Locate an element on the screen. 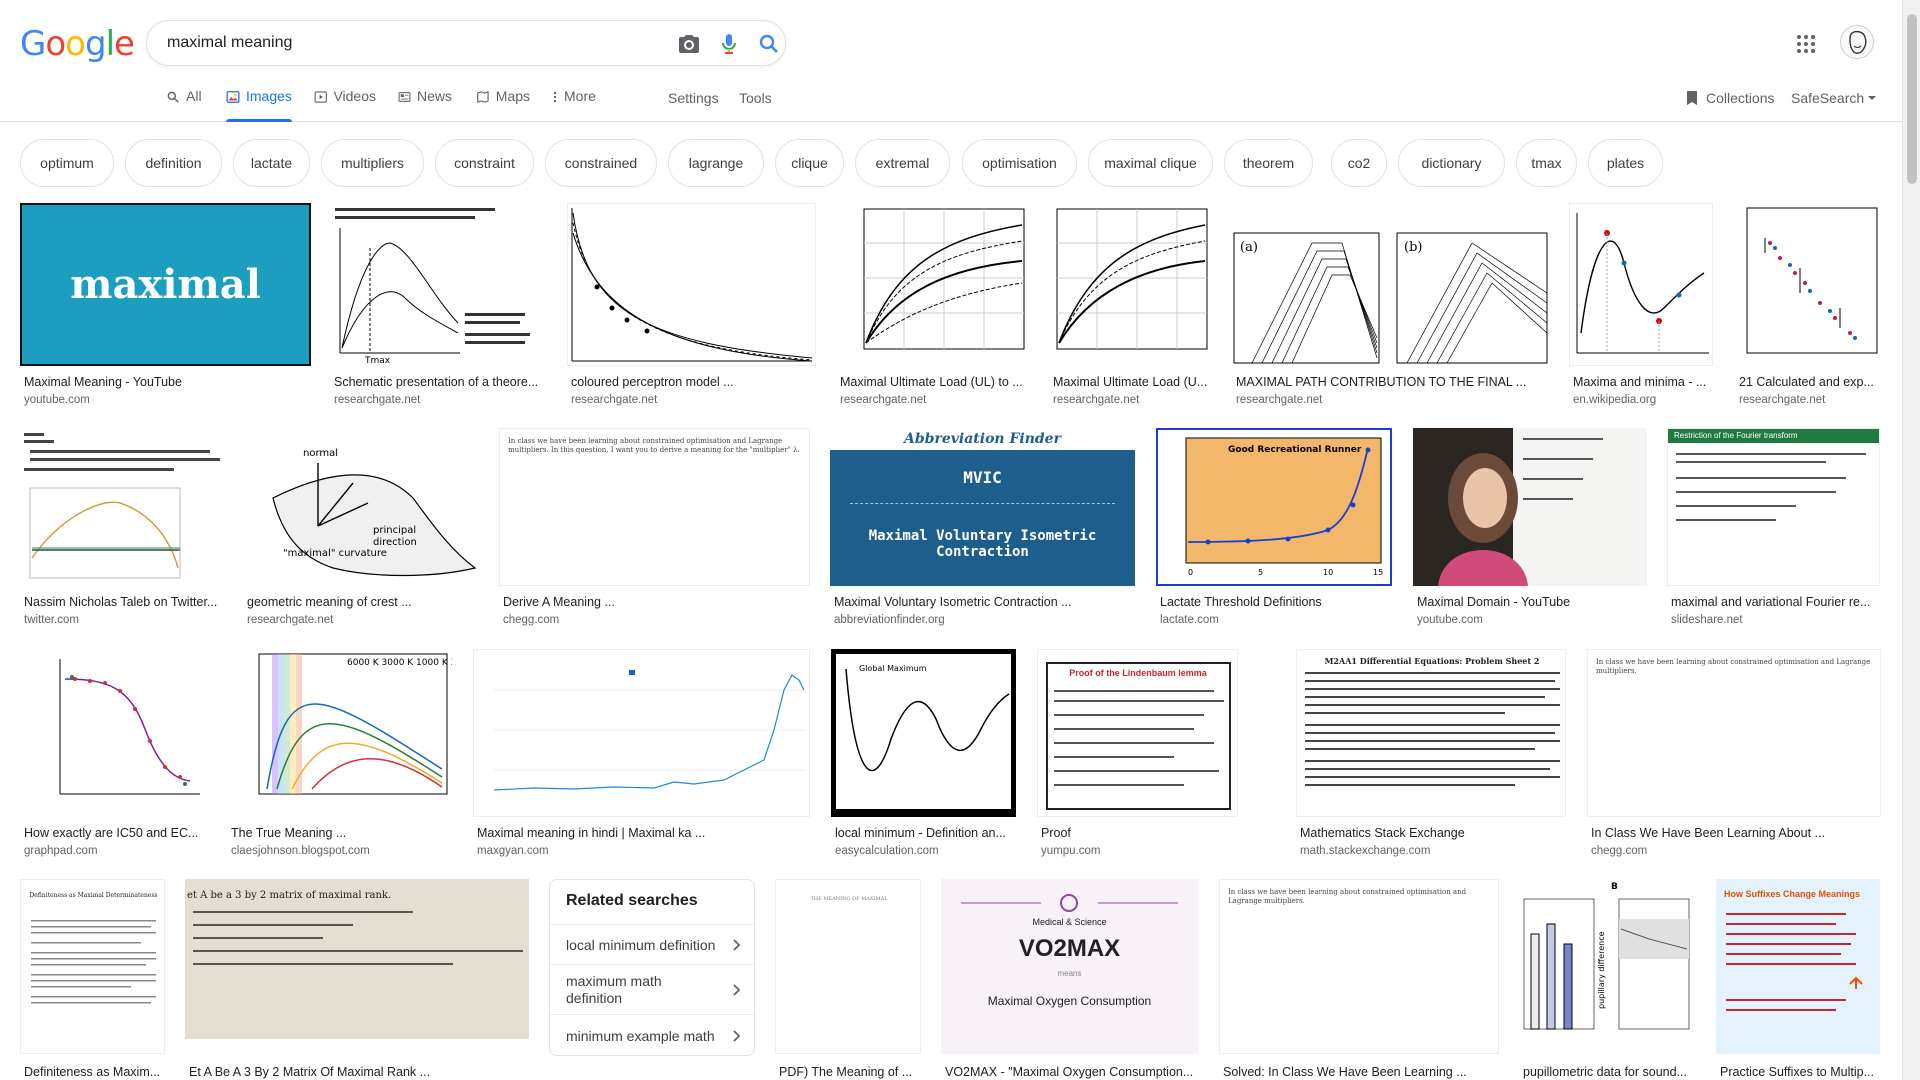 The width and height of the screenshot is (1920, 1080). search-icon is located at coordinates (769, 44).